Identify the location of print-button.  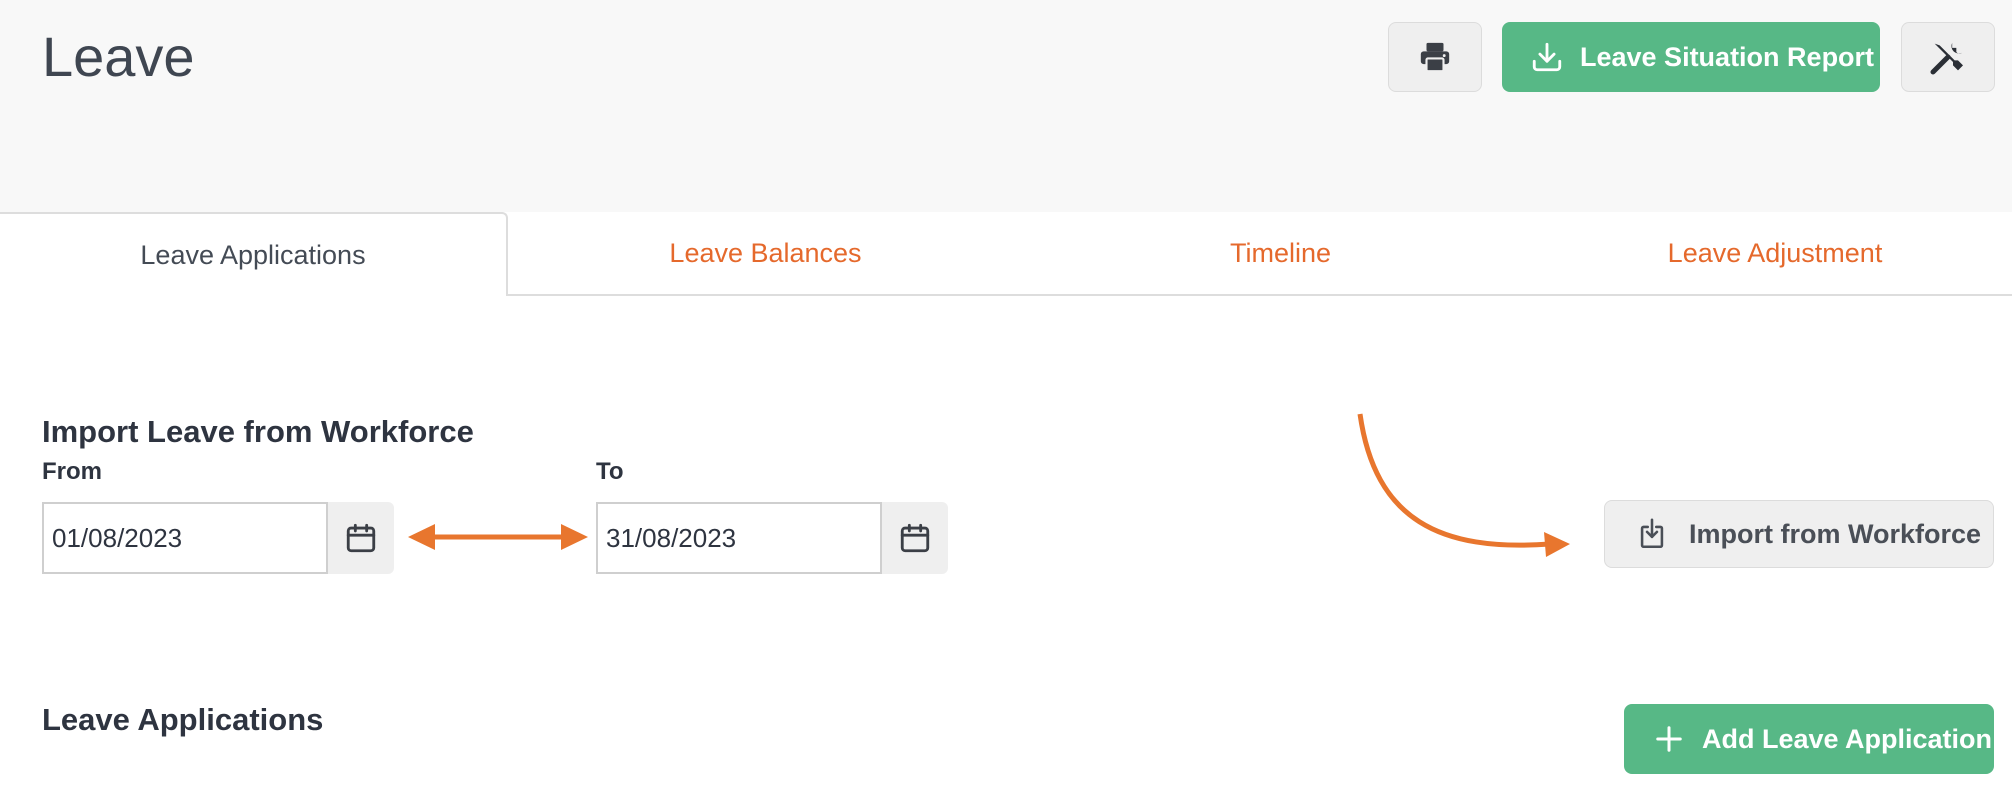
(1435, 57).